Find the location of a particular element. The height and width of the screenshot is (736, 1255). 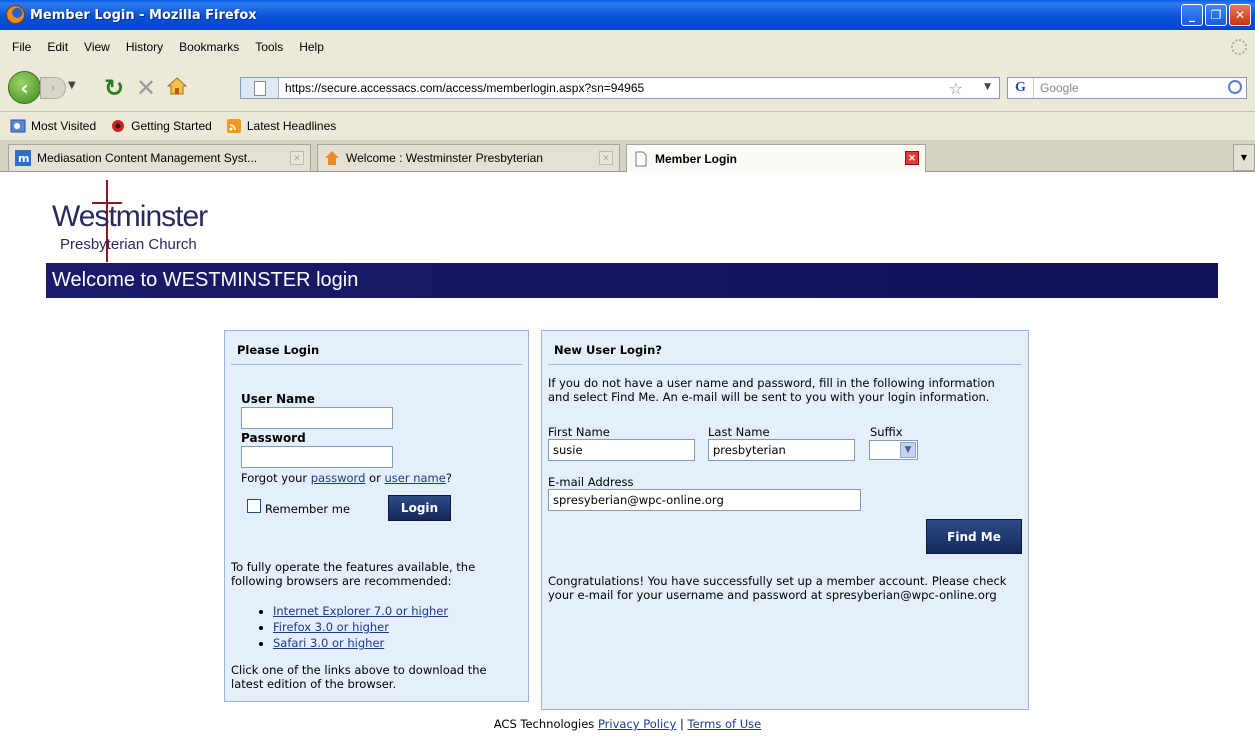

tab-label: Member Login is located at coordinates (696, 158).